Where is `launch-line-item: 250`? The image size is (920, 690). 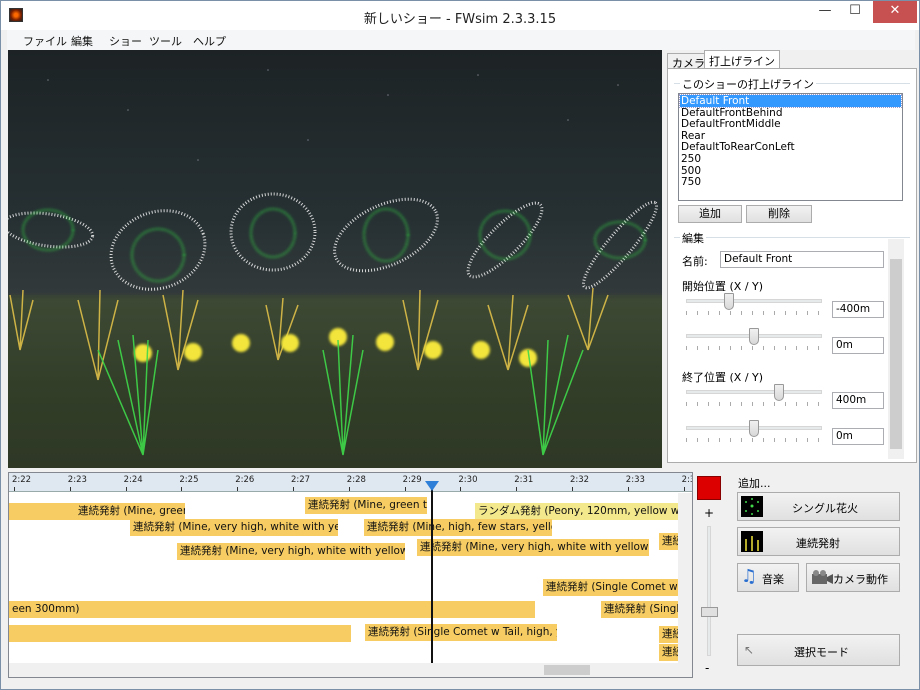
launch-line-item: 250 is located at coordinates (790, 159).